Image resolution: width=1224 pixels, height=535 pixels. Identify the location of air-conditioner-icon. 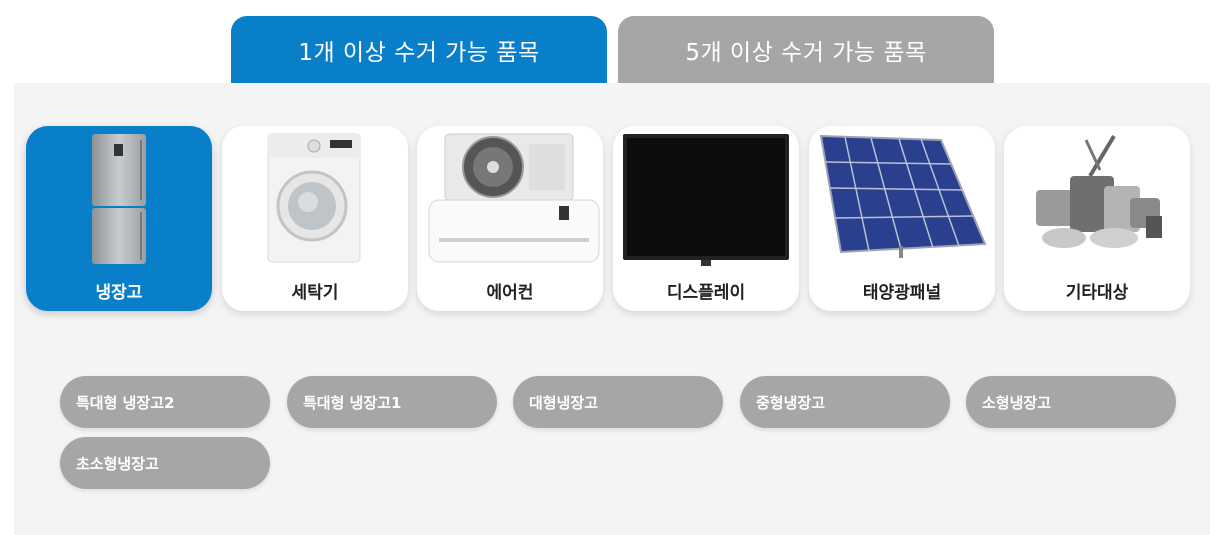
(514, 198).